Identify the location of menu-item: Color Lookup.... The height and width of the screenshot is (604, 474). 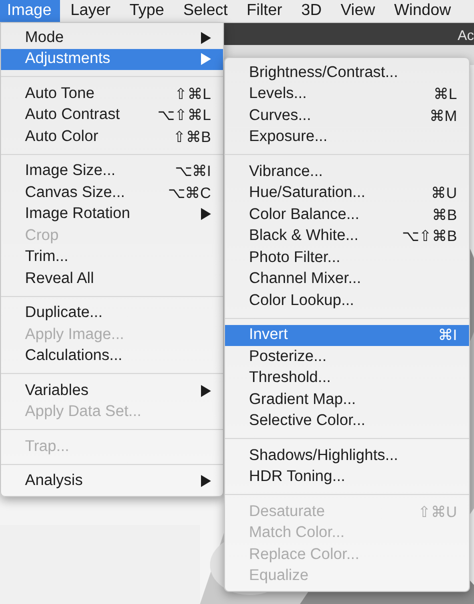
(347, 301).